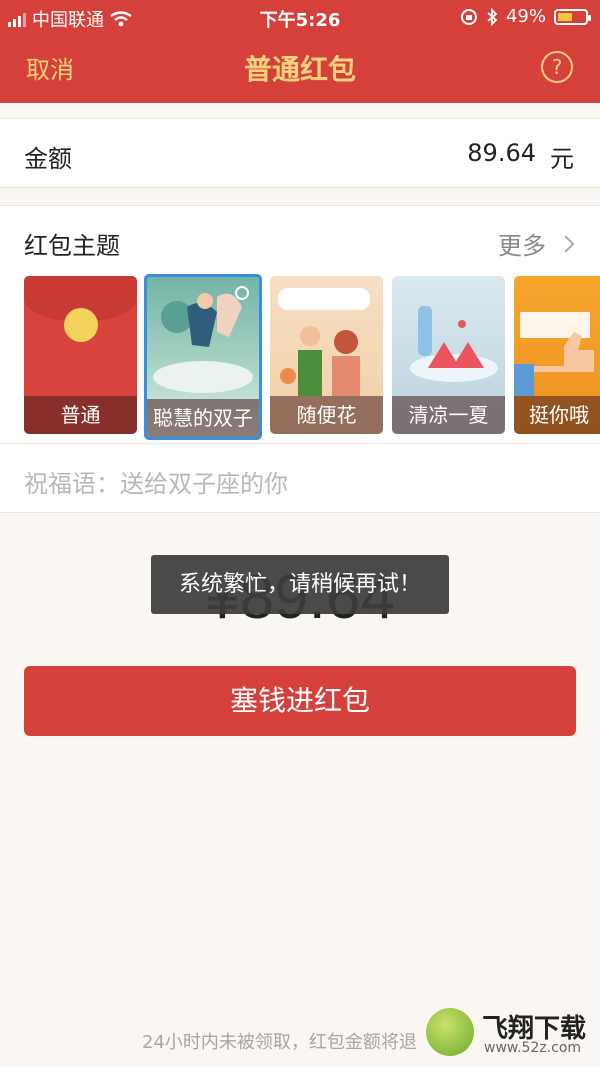 The height and width of the screenshot is (1067, 600). What do you see at coordinates (80, 415) in the screenshot?
I see `theme-thumb-label: 普通` at bounding box center [80, 415].